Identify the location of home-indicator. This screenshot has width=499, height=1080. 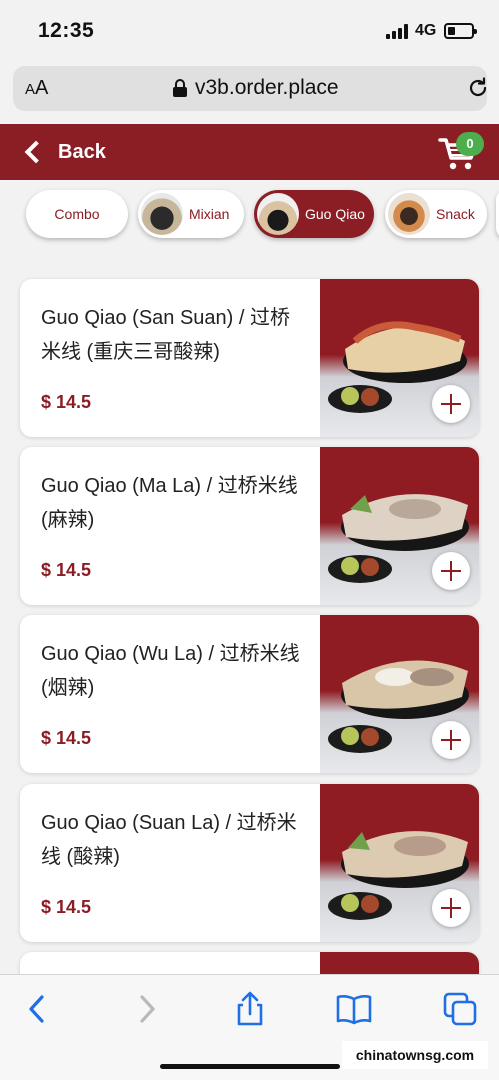
(250, 1066).